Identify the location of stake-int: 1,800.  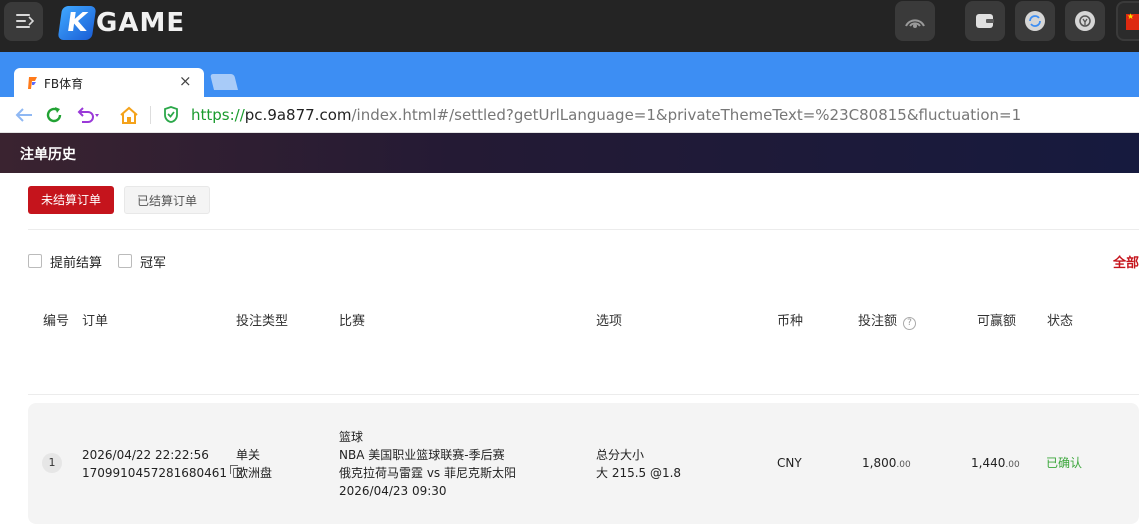
(879, 463).